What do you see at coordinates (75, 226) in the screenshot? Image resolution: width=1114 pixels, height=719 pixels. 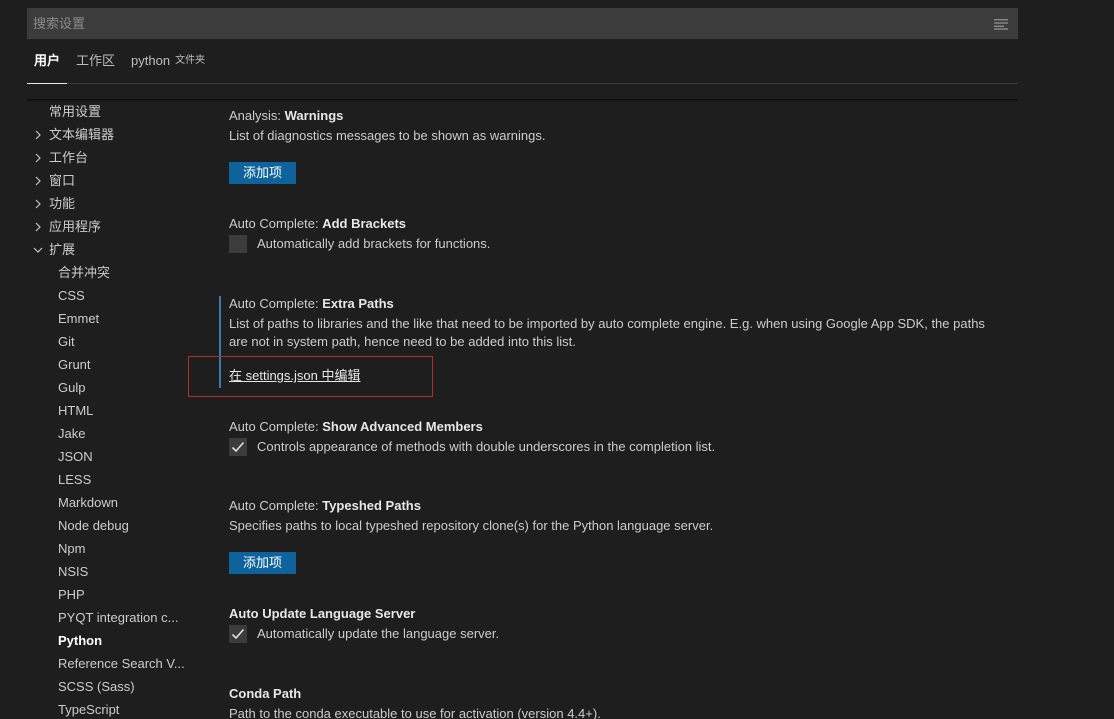 I see `toc-item-label: 应用程序` at bounding box center [75, 226].